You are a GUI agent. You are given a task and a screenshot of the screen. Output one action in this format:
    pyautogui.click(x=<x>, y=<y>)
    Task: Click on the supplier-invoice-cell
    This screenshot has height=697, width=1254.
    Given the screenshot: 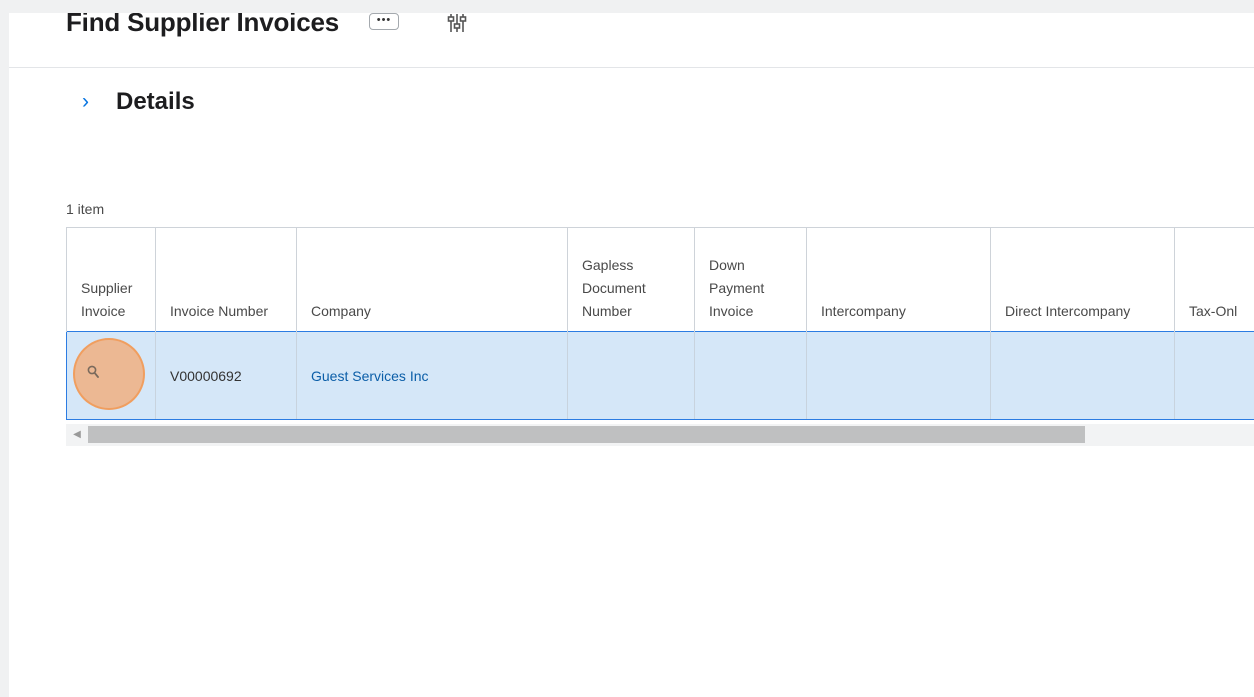 What is the action you would take?
    pyautogui.click(x=111, y=375)
    